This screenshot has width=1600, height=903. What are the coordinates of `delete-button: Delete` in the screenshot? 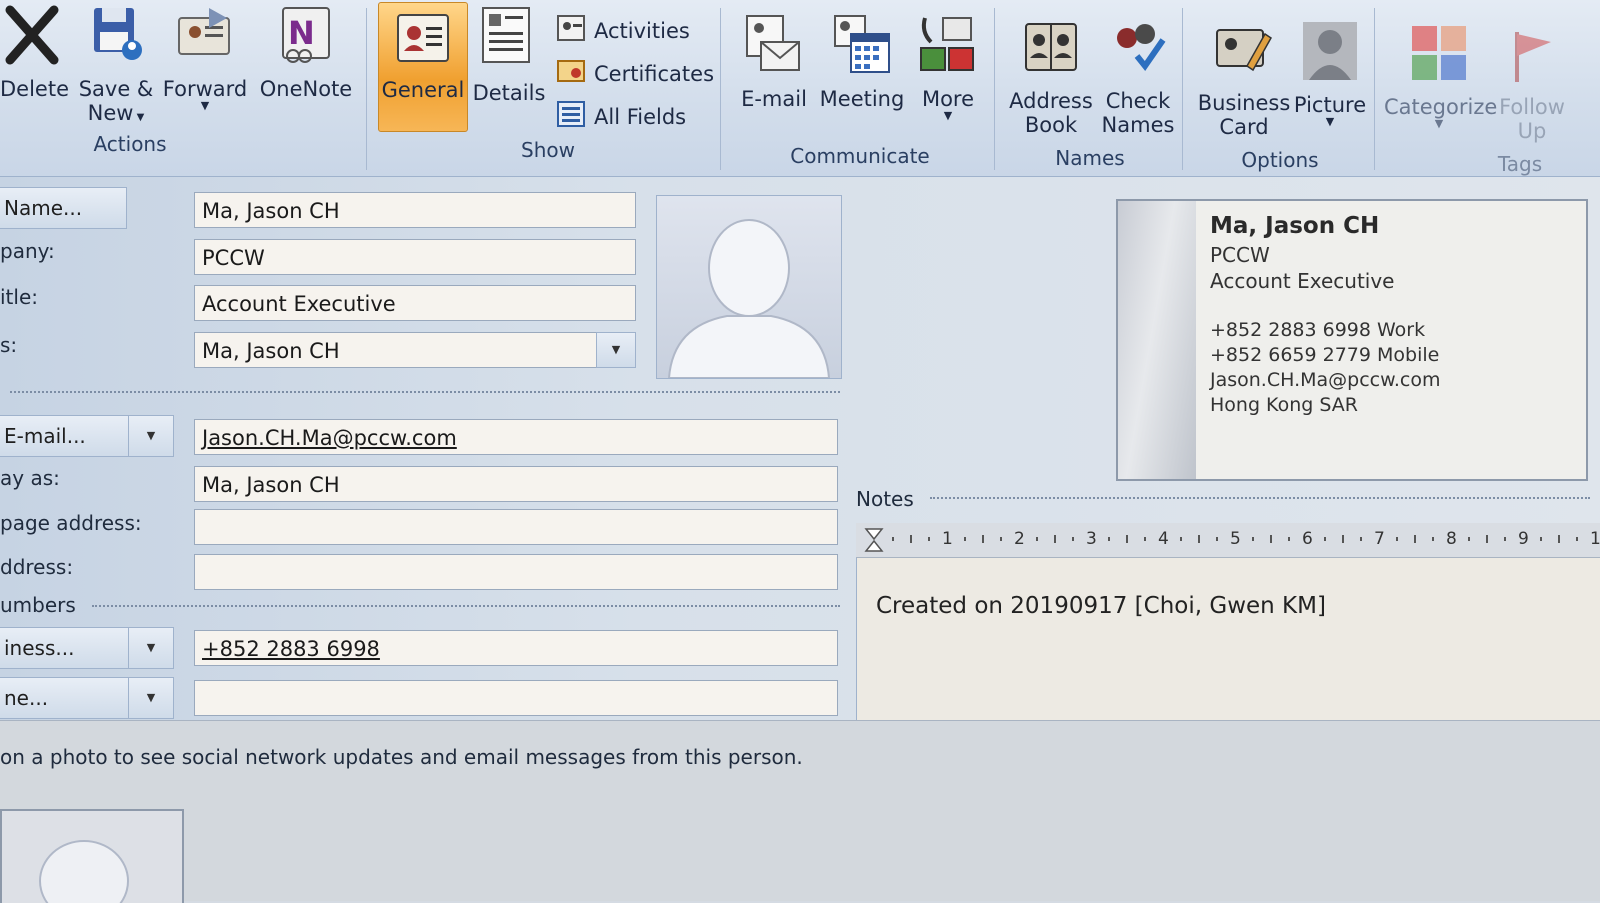 It's located at (34, 52).